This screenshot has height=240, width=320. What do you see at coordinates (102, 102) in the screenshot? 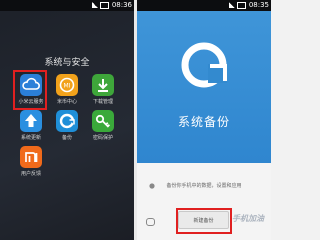
I see `app-label: 下载管理` at bounding box center [102, 102].